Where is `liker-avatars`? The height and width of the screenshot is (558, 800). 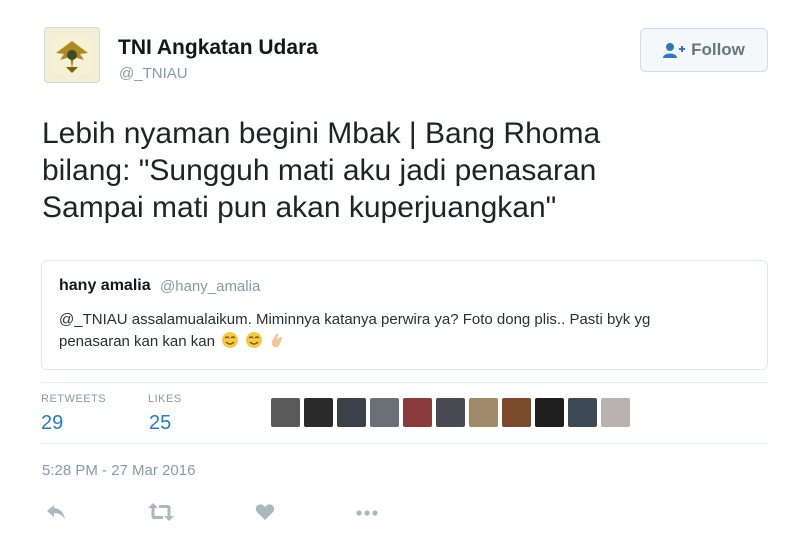 liker-avatars is located at coordinates (450, 412).